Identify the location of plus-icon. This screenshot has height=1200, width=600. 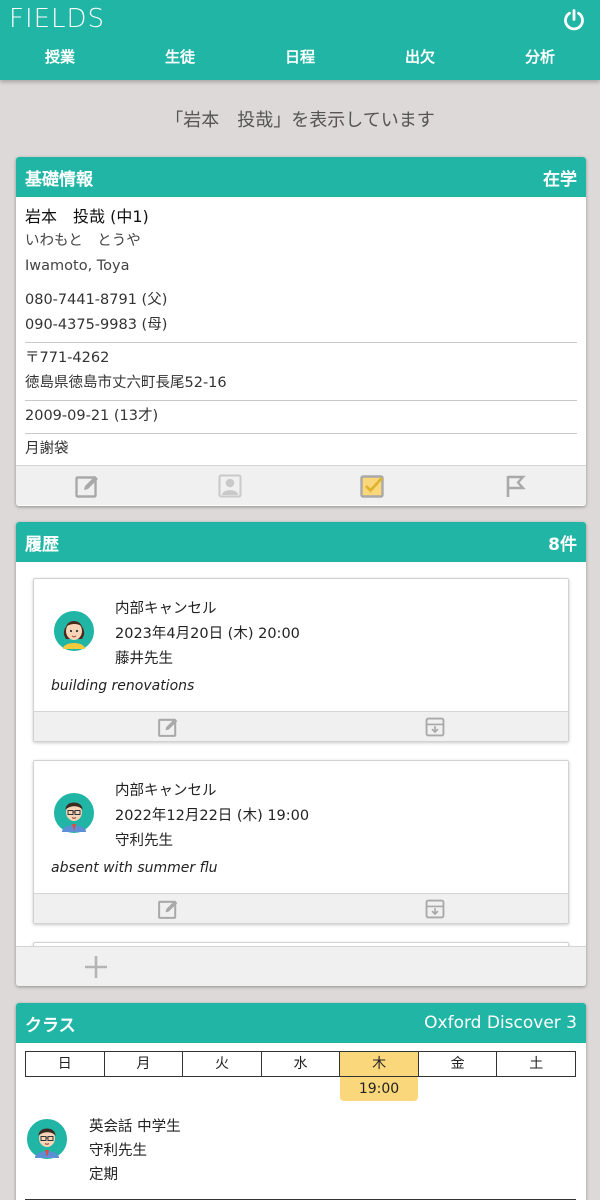
(96, 967).